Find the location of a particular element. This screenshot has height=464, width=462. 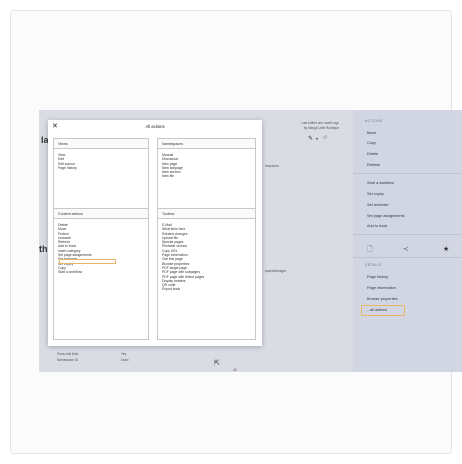

action-delete: Delete is located at coordinates (372, 154).